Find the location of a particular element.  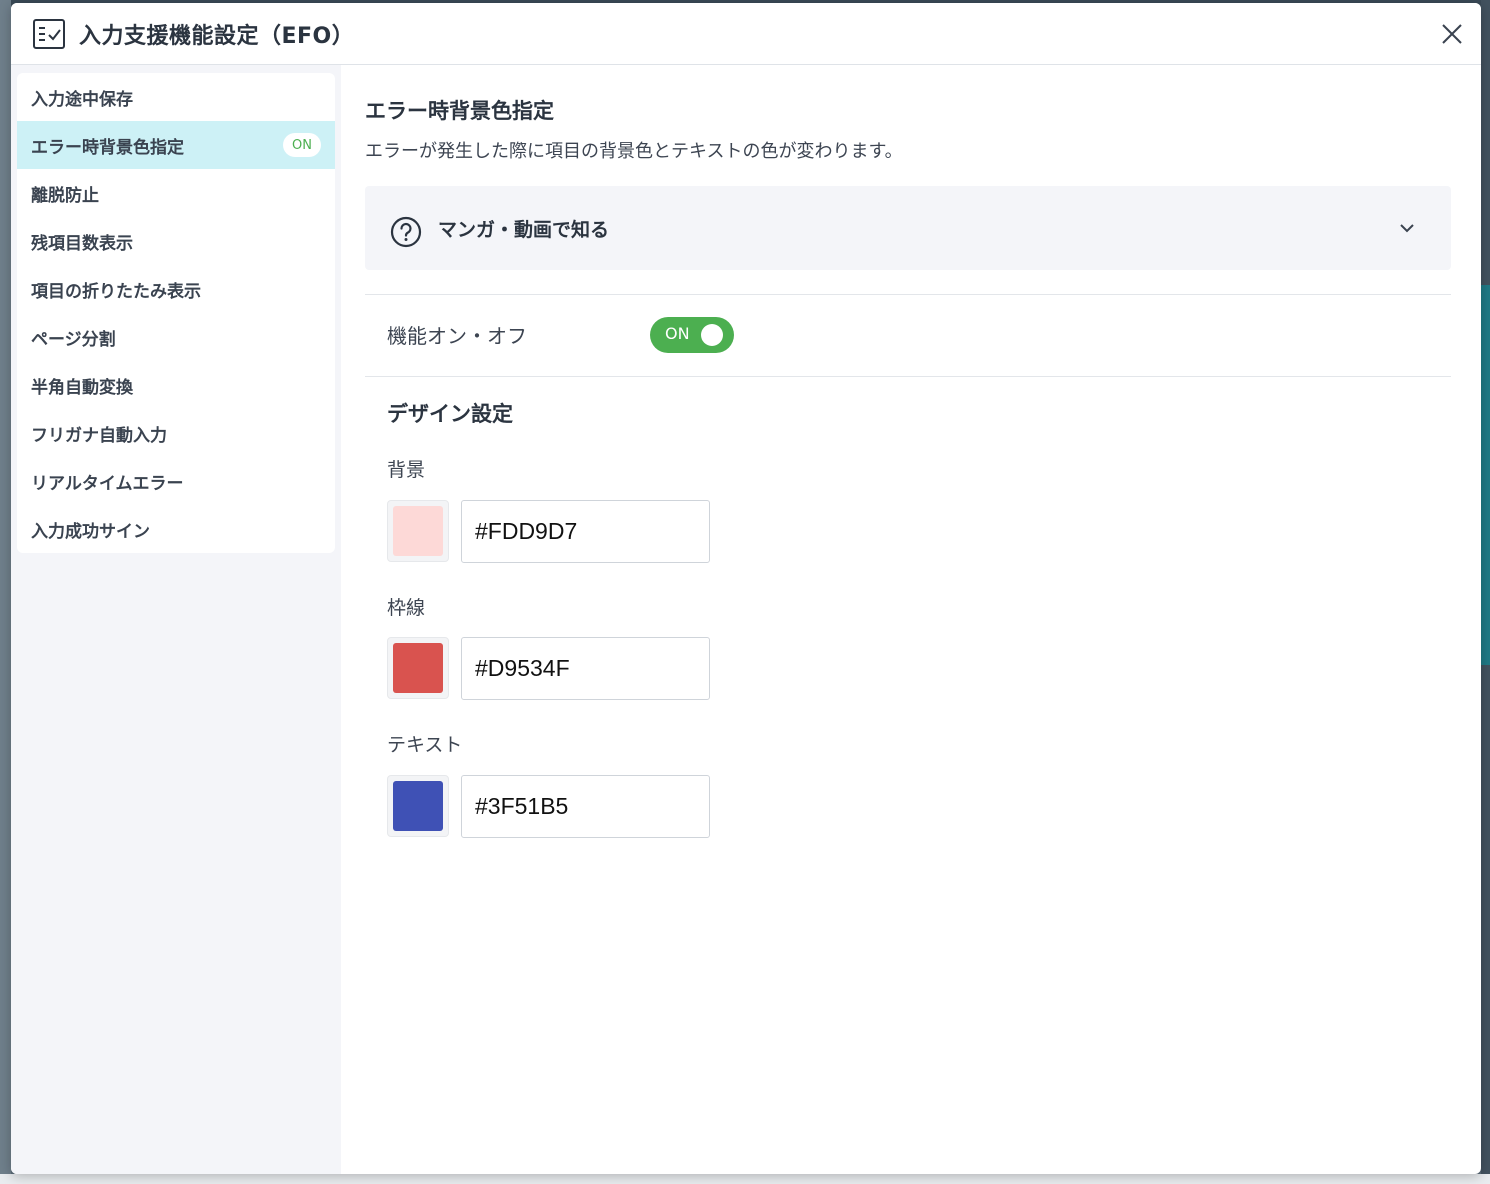

status-badge: ON is located at coordinates (302, 145).